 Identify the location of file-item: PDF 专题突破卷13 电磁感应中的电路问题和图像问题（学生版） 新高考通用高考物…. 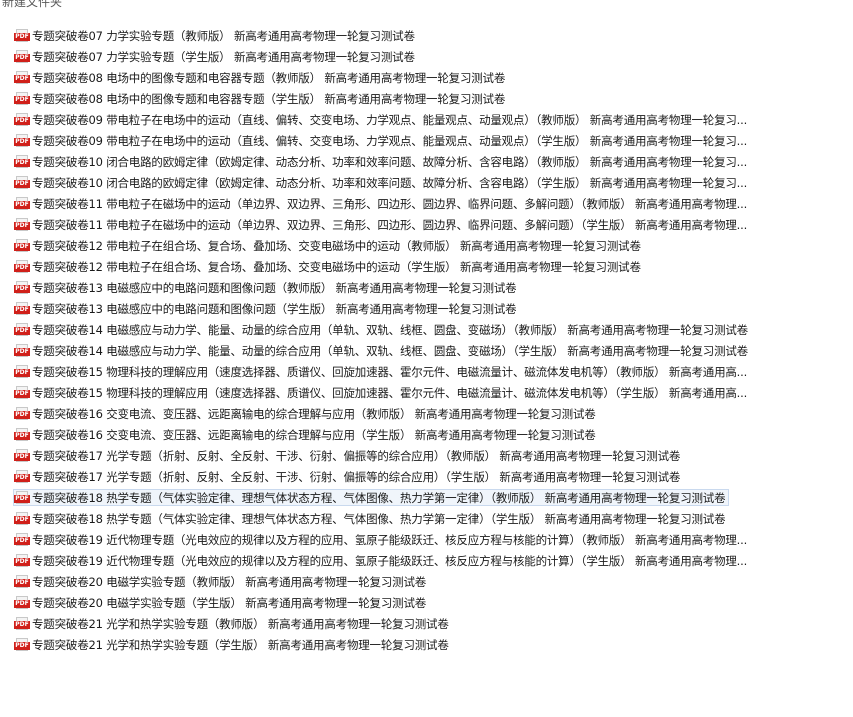
(426, 308).